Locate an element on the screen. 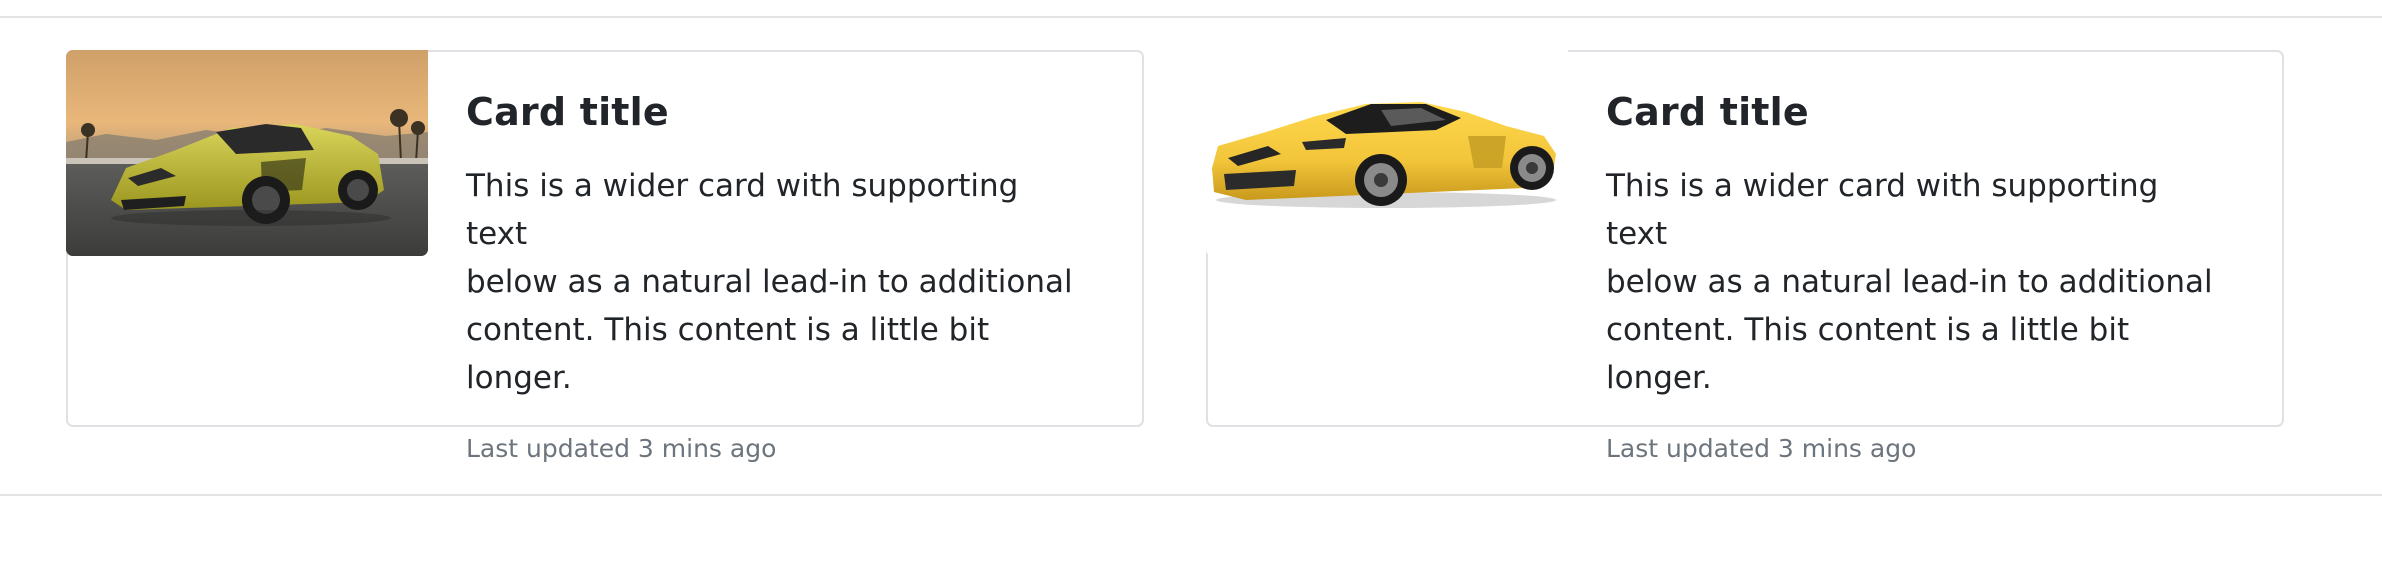  divider-top is located at coordinates (1191, 17).